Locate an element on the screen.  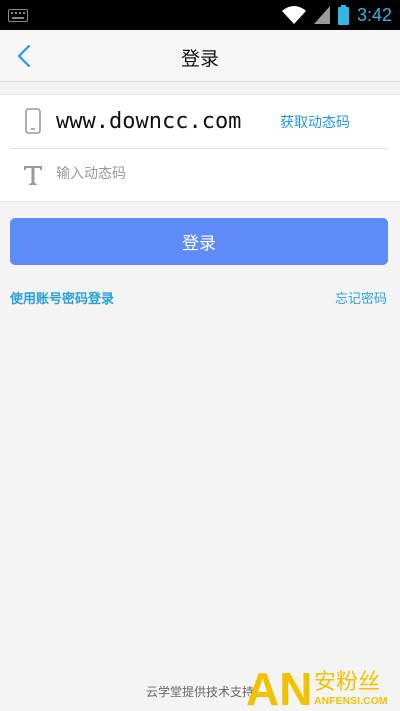
phone-row: 获取动态码 is located at coordinates (200, 121).